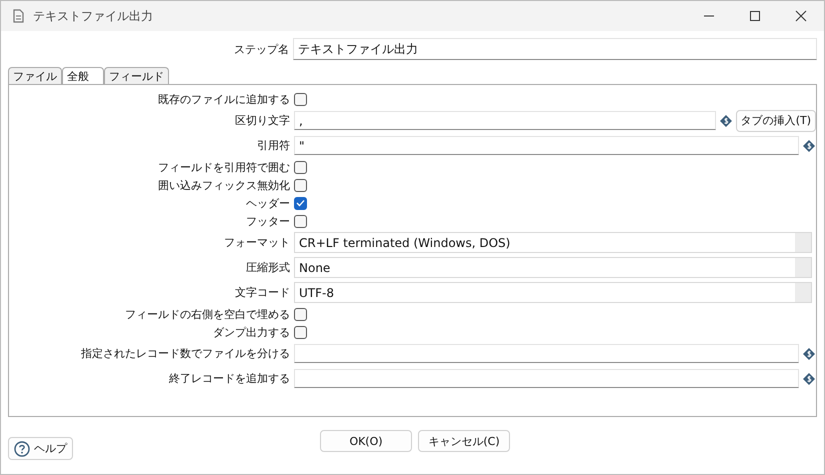 The height and width of the screenshot is (475, 825). What do you see at coordinates (35, 75) in the screenshot?
I see `tab: ファイル` at bounding box center [35, 75].